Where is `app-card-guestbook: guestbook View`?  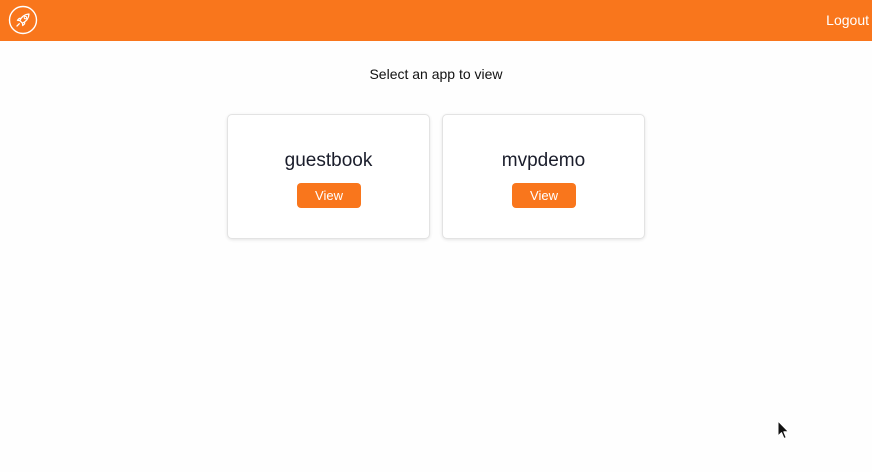 app-card-guestbook: guestbook View is located at coordinates (328, 176).